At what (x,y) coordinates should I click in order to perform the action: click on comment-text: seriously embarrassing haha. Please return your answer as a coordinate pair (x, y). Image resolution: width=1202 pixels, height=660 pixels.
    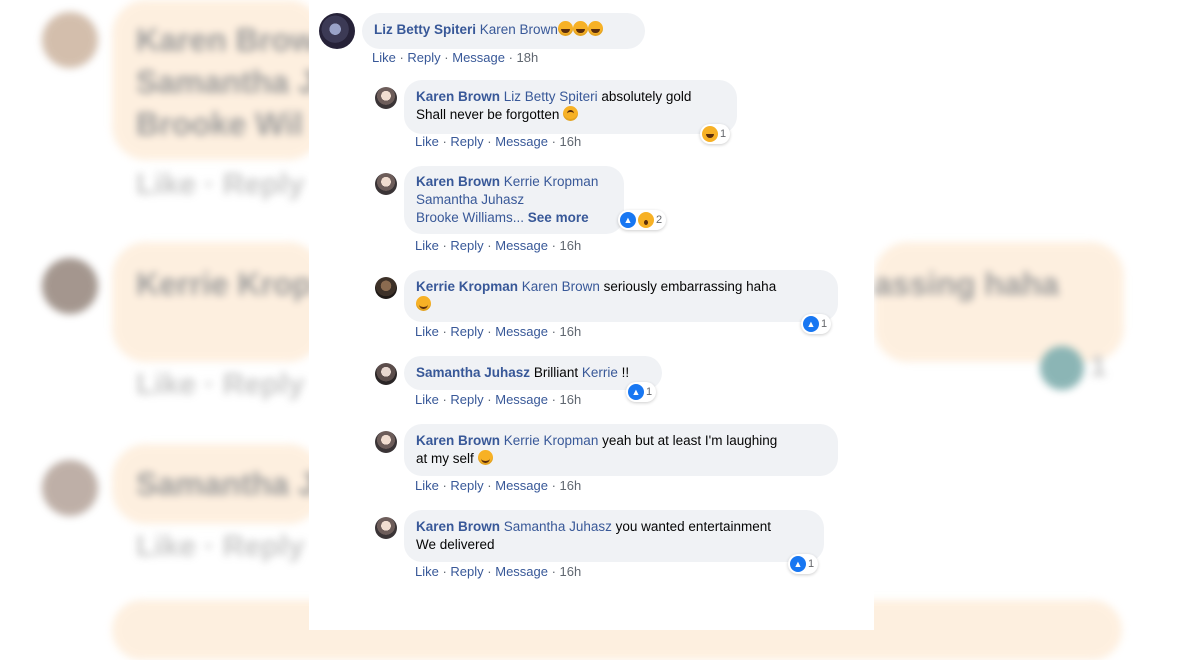
    Looking at the image, I should click on (690, 286).